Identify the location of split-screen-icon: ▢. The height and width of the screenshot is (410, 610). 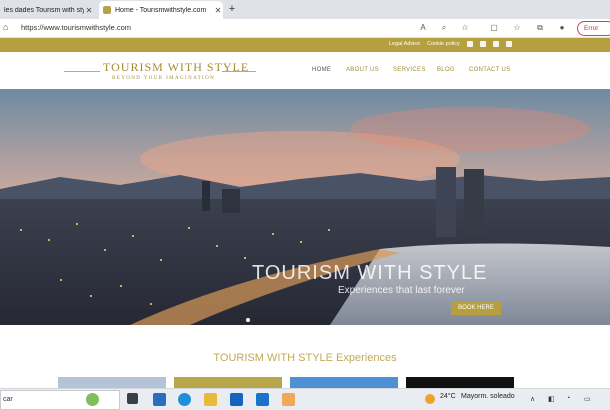
(494, 28).